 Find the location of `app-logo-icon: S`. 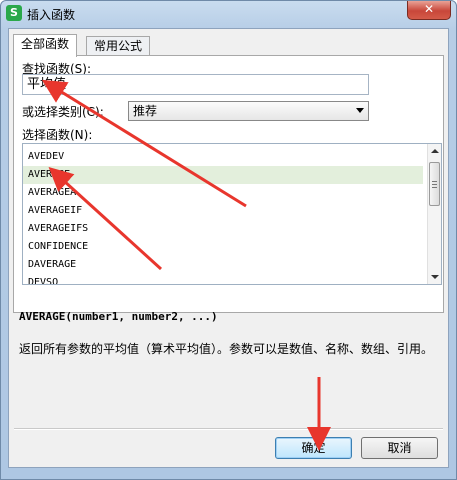

app-logo-icon: S is located at coordinates (14, 13).